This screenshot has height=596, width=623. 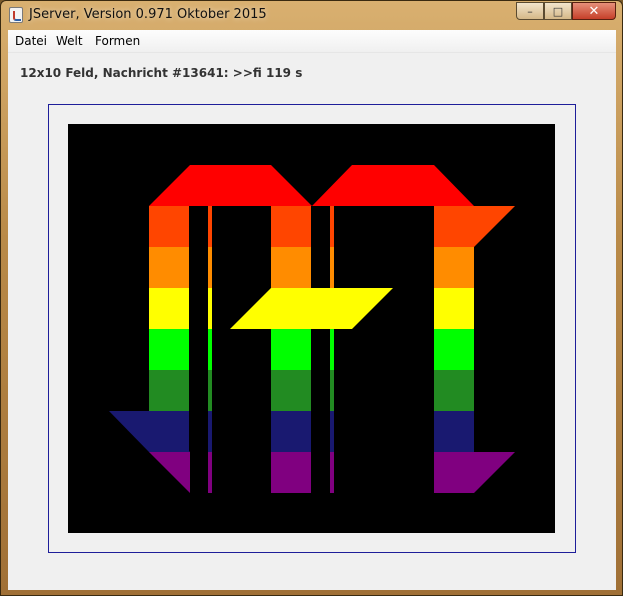 I want to click on window-title: JServer, Version 0.971 Oktober 2015, so click(x=148, y=14).